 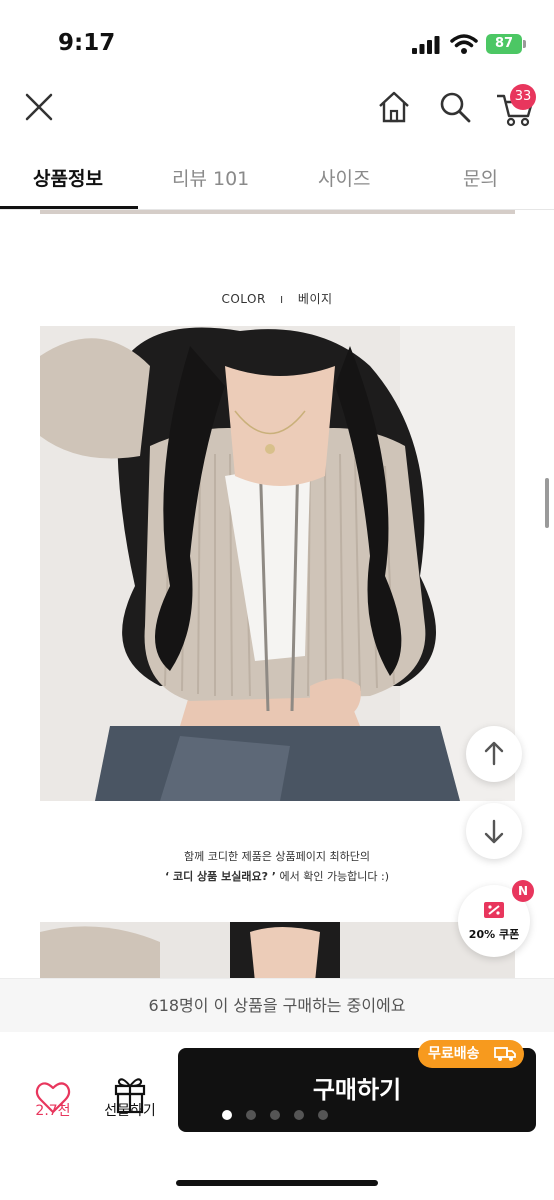 What do you see at coordinates (524, 44) in the screenshot?
I see `battery-tip` at bounding box center [524, 44].